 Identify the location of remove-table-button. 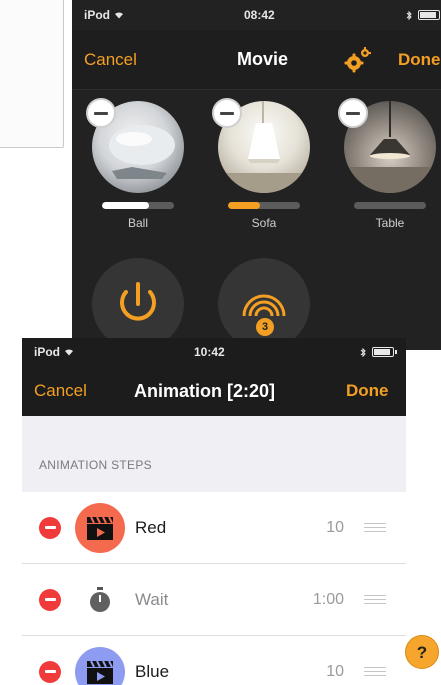
(353, 113).